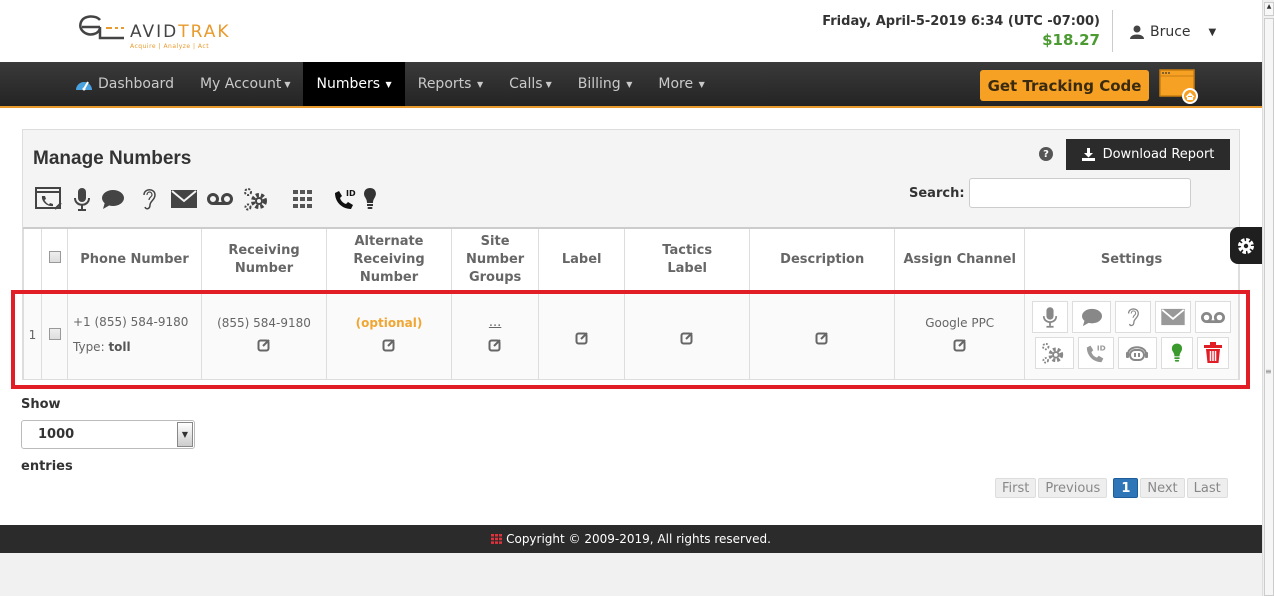  I want to click on vertical-scrollbar: ▲ ≡, so click(1268, 298).